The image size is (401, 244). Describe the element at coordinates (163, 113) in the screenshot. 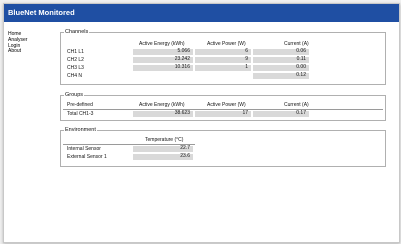

I see `group-energy-value: 38.623` at that location.